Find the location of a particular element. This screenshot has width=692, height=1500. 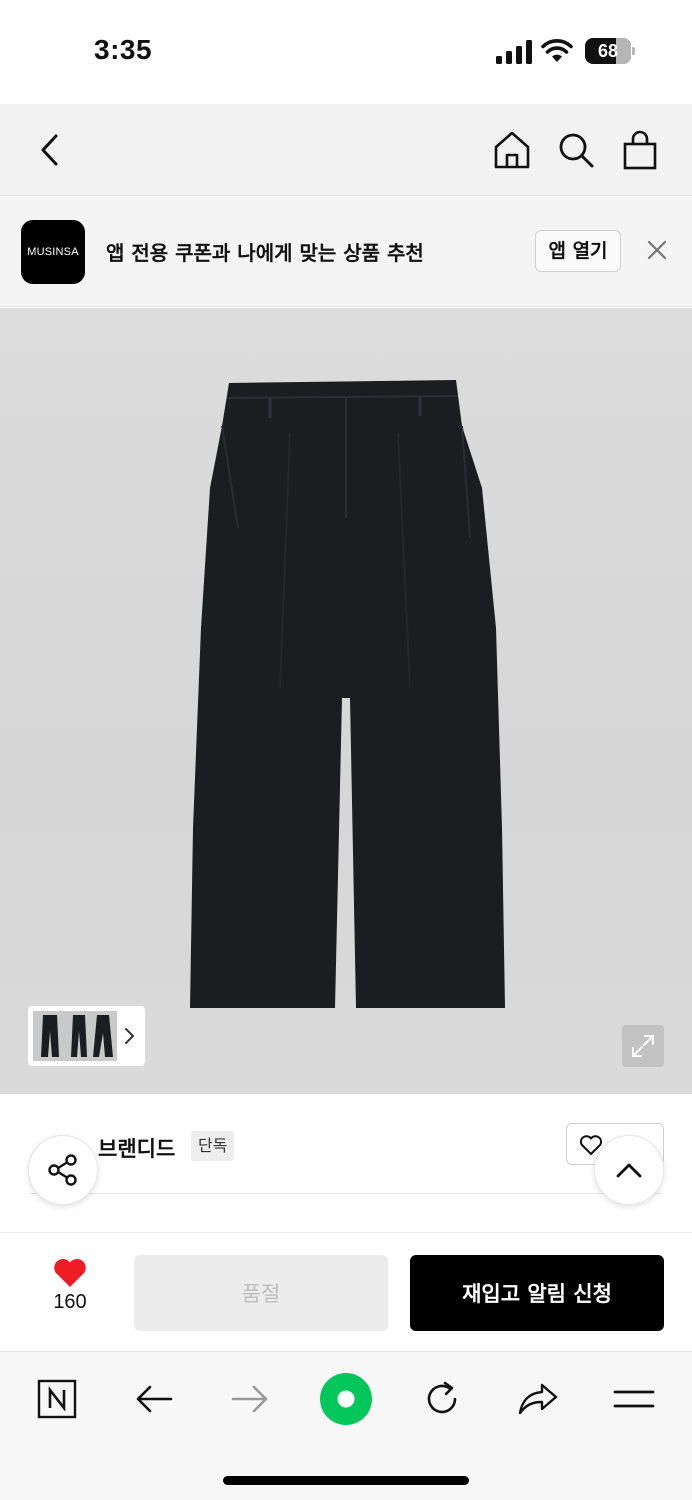

close-icon is located at coordinates (657, 250).